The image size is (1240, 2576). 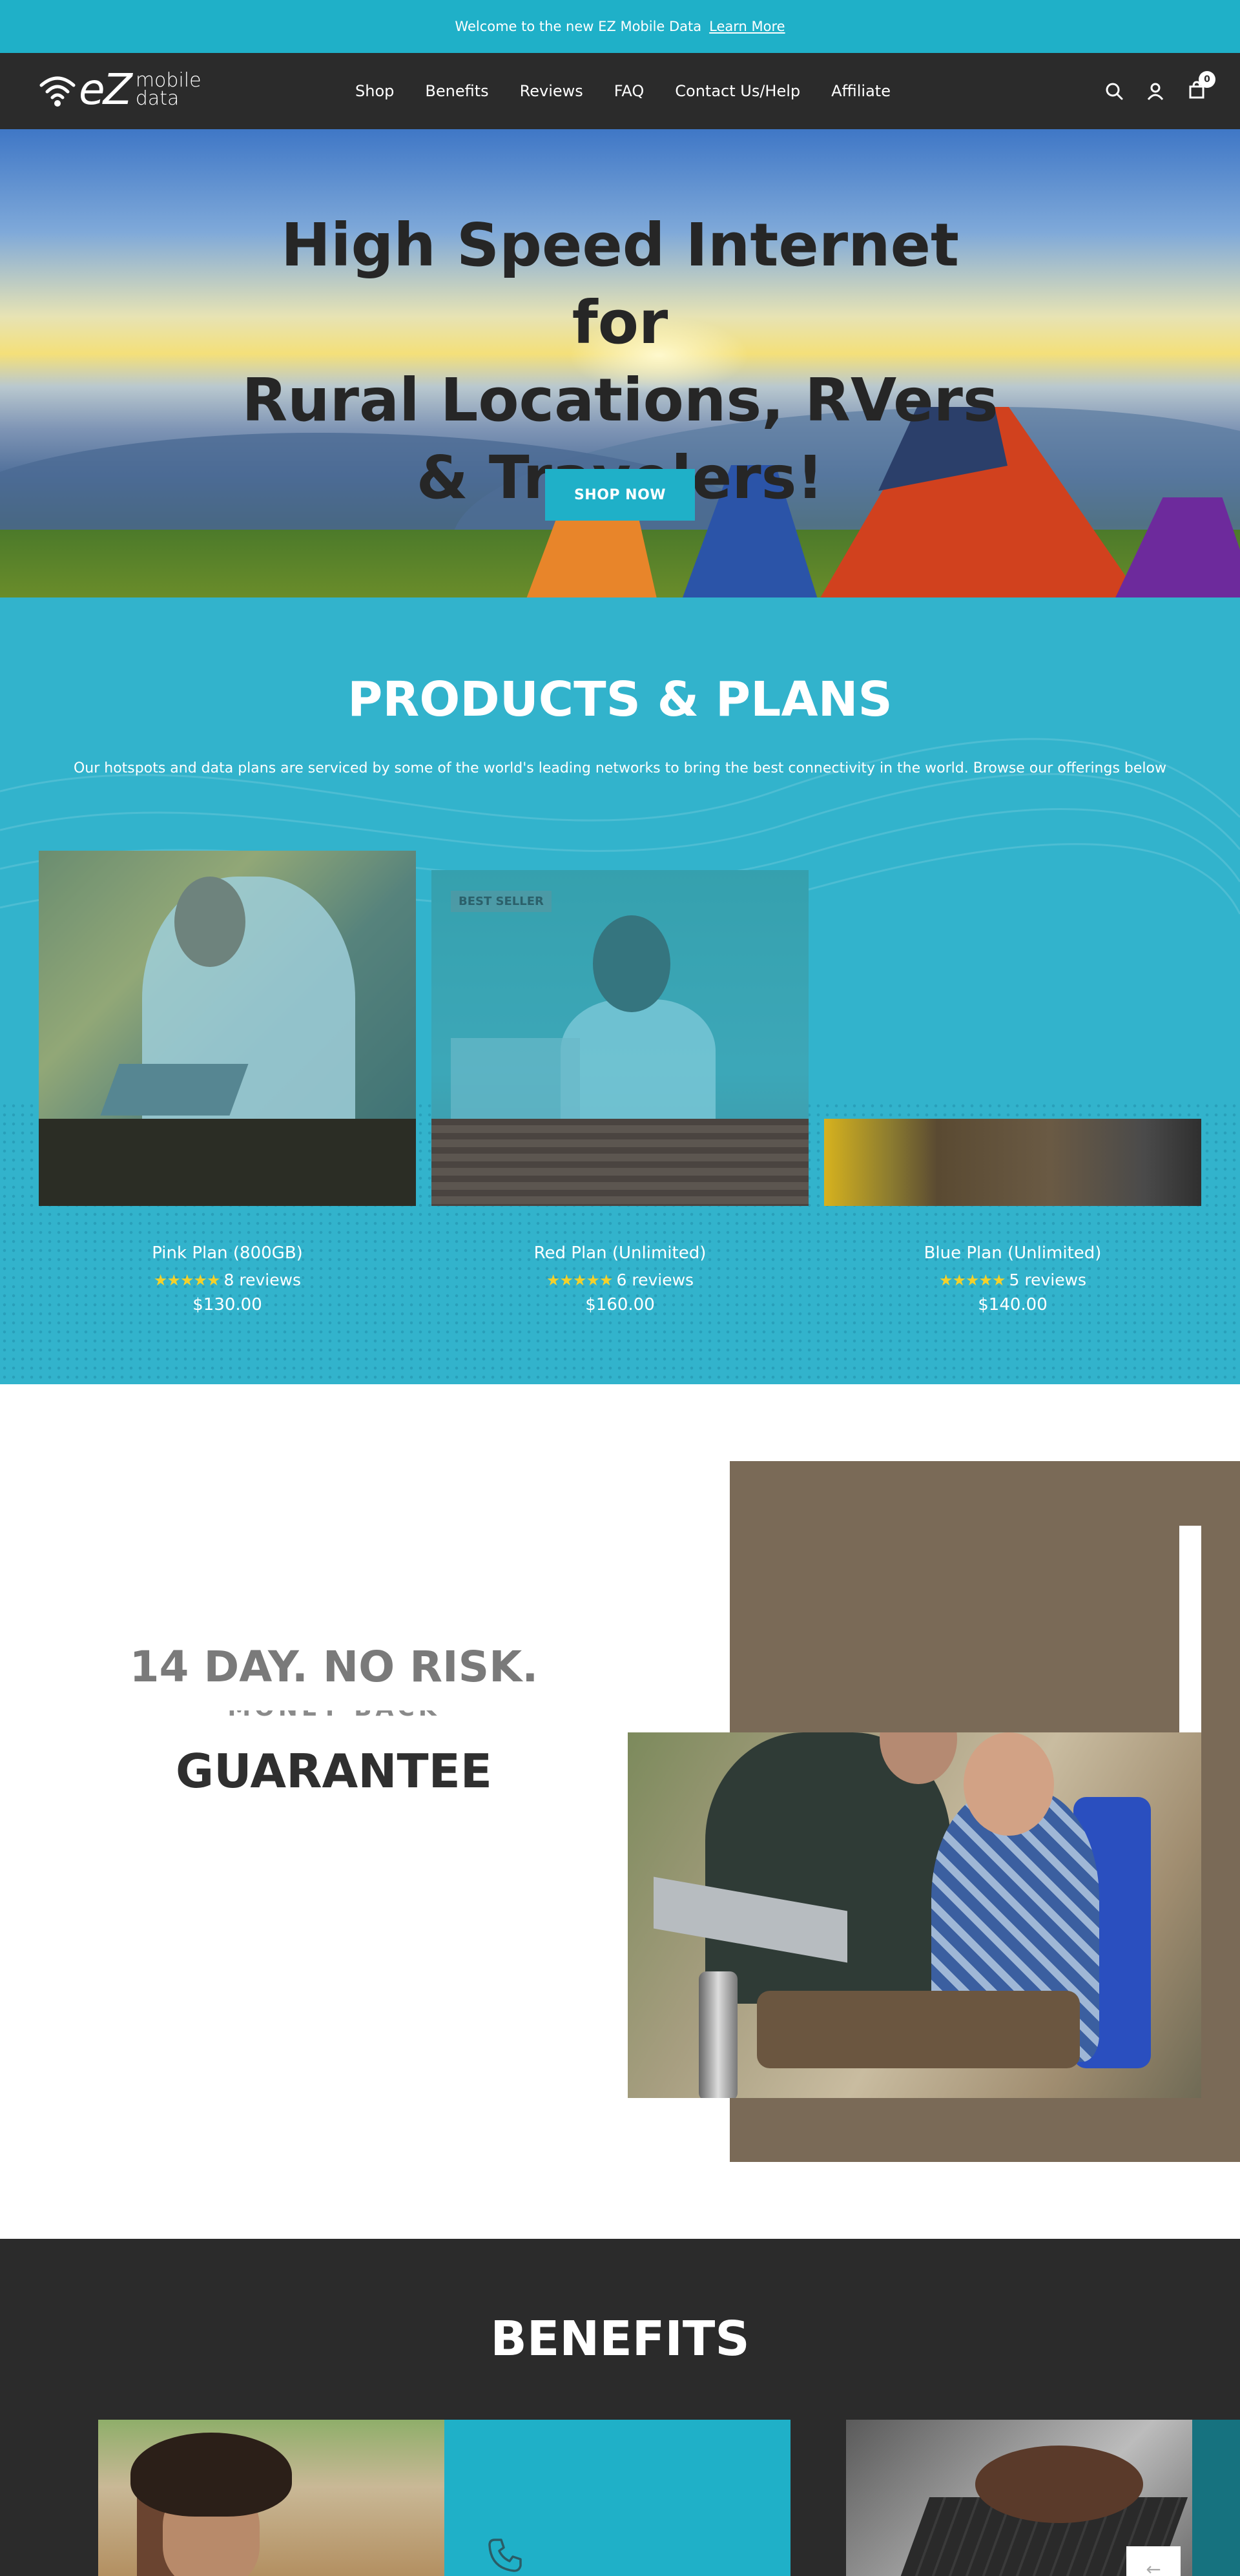 I want to click on cart-button: 0, so click(x=1201, y=86).